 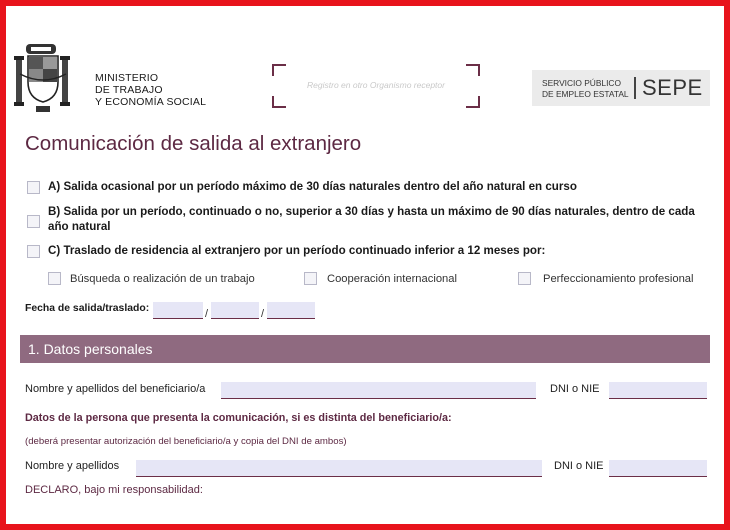 What do you see at coordinates (585, 94) in the screenshot?
I see `sepe-subtitle-line-2: DE EMPLEO ESTATAL` at bounding box center [585, 94].